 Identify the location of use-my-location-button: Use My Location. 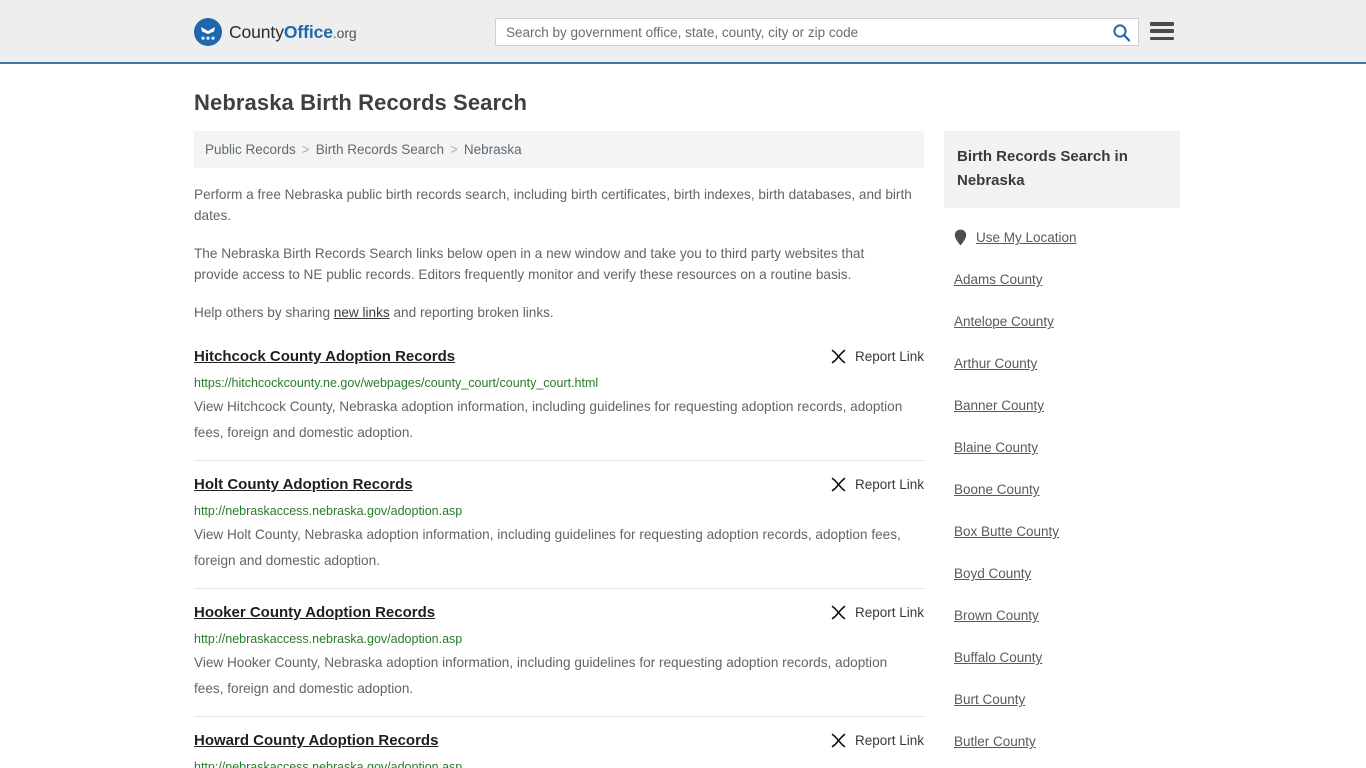
(1062, 237).